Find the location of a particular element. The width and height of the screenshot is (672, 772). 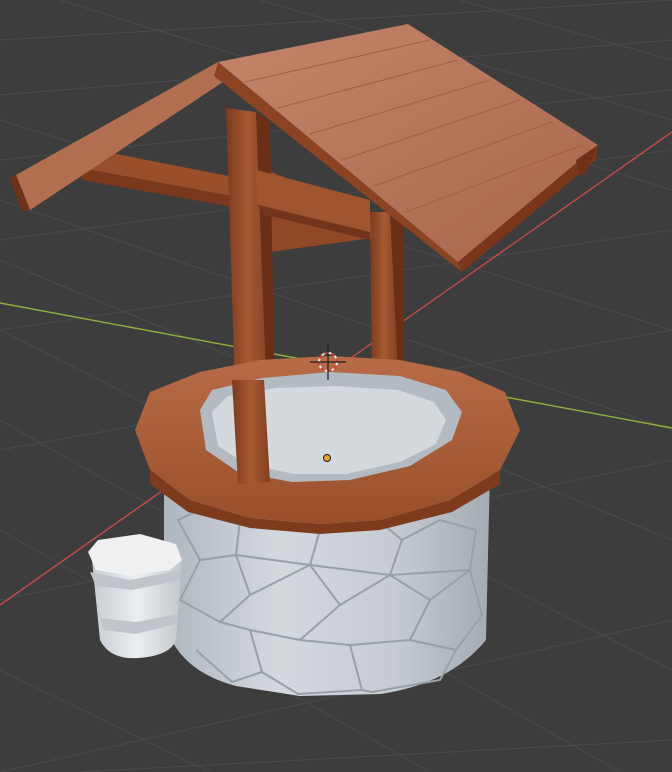

object-origin-icon is located at coordinates (327, 458).